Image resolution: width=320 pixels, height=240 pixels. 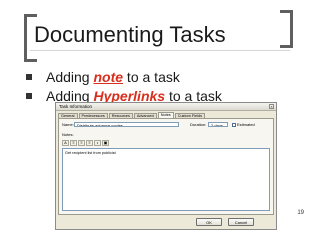 I want to click on left-bracket-top, so click(x=30, y=15).